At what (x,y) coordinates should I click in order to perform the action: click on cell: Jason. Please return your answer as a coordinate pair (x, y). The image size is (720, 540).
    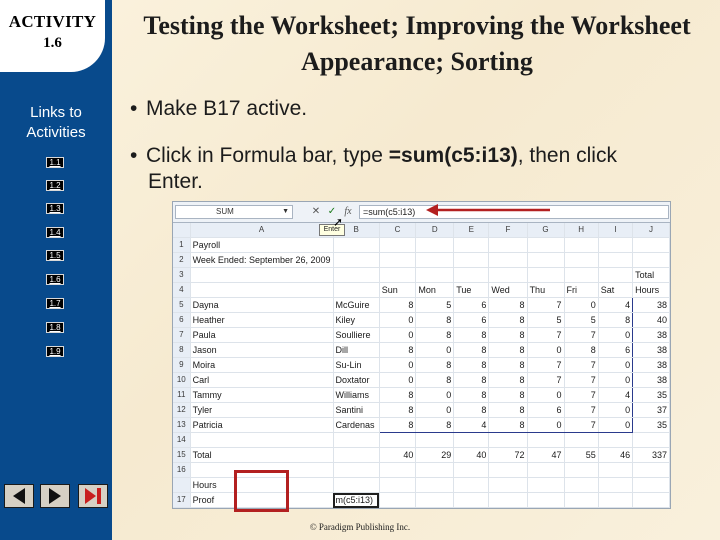
    Looking at the image, I should click on (262, 350).